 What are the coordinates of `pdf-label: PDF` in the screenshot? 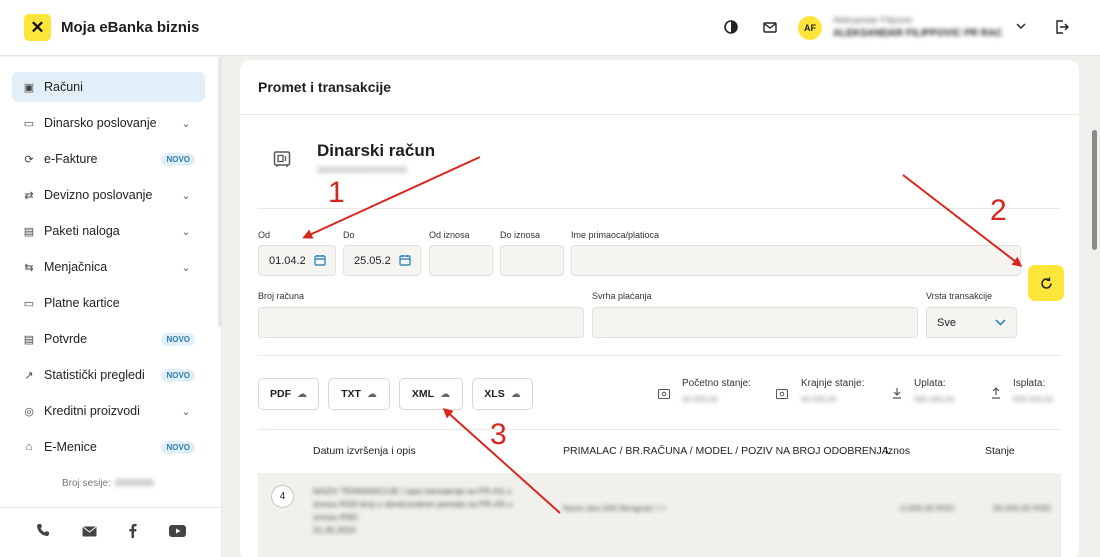 It's located at (280, 394).